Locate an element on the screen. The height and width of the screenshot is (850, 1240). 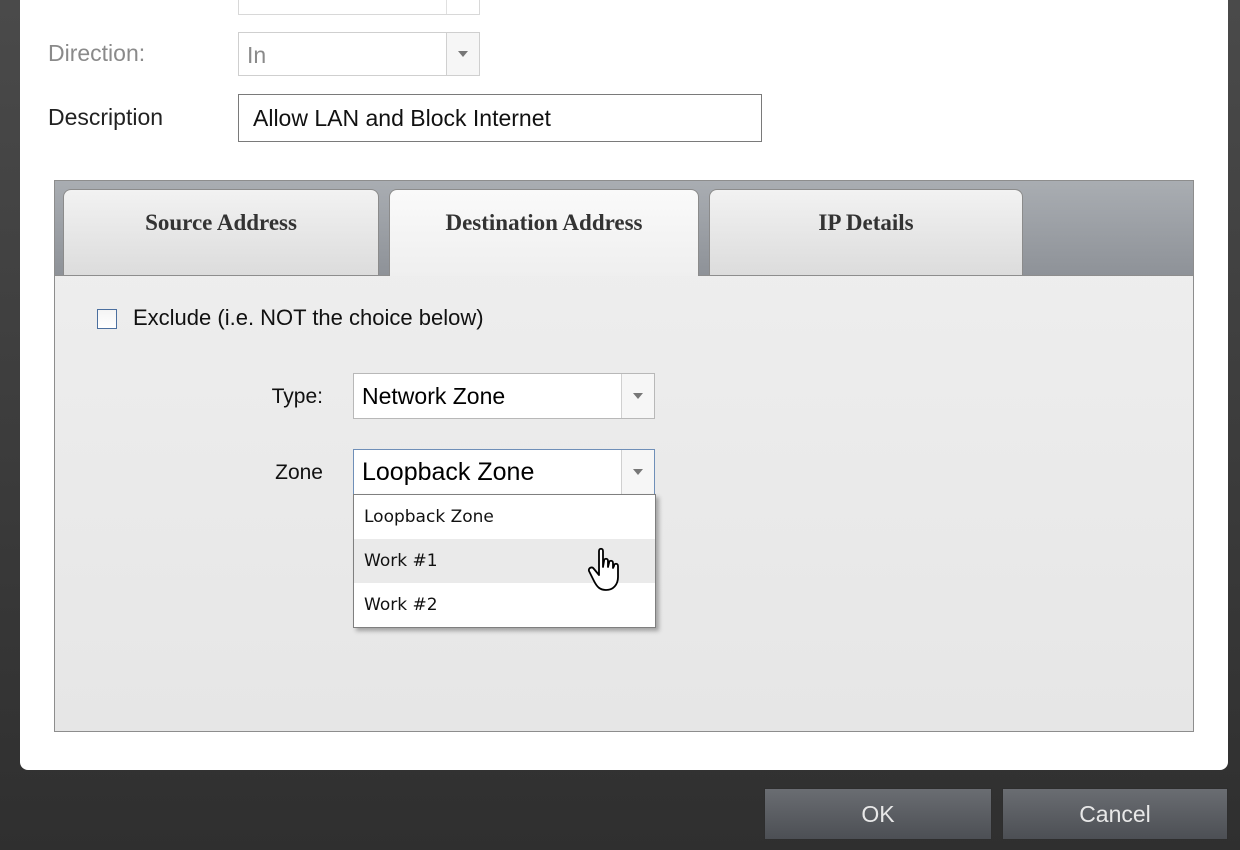
partially-hidden-field is located at coordinates (359, 7).